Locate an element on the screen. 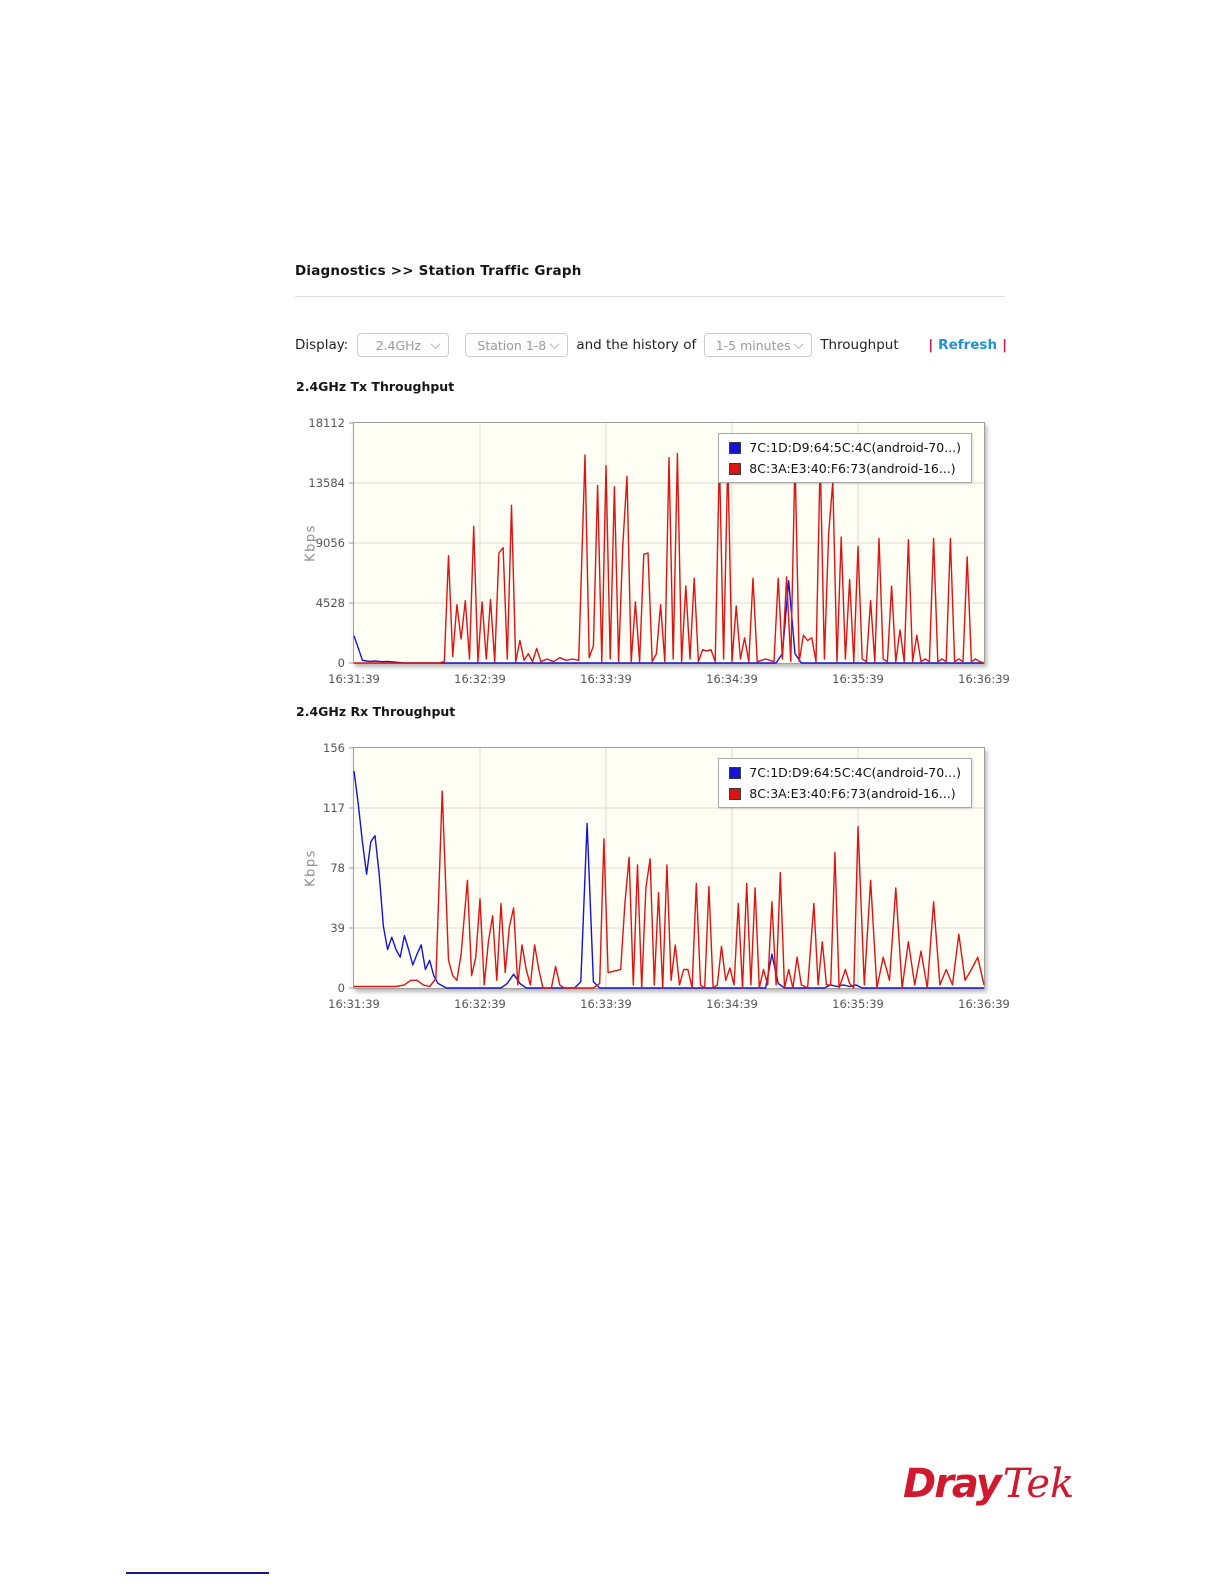 The width and height of the screenshot is (1224, 1584). throughput-label: Throughput is located at coordinates (859, 345).